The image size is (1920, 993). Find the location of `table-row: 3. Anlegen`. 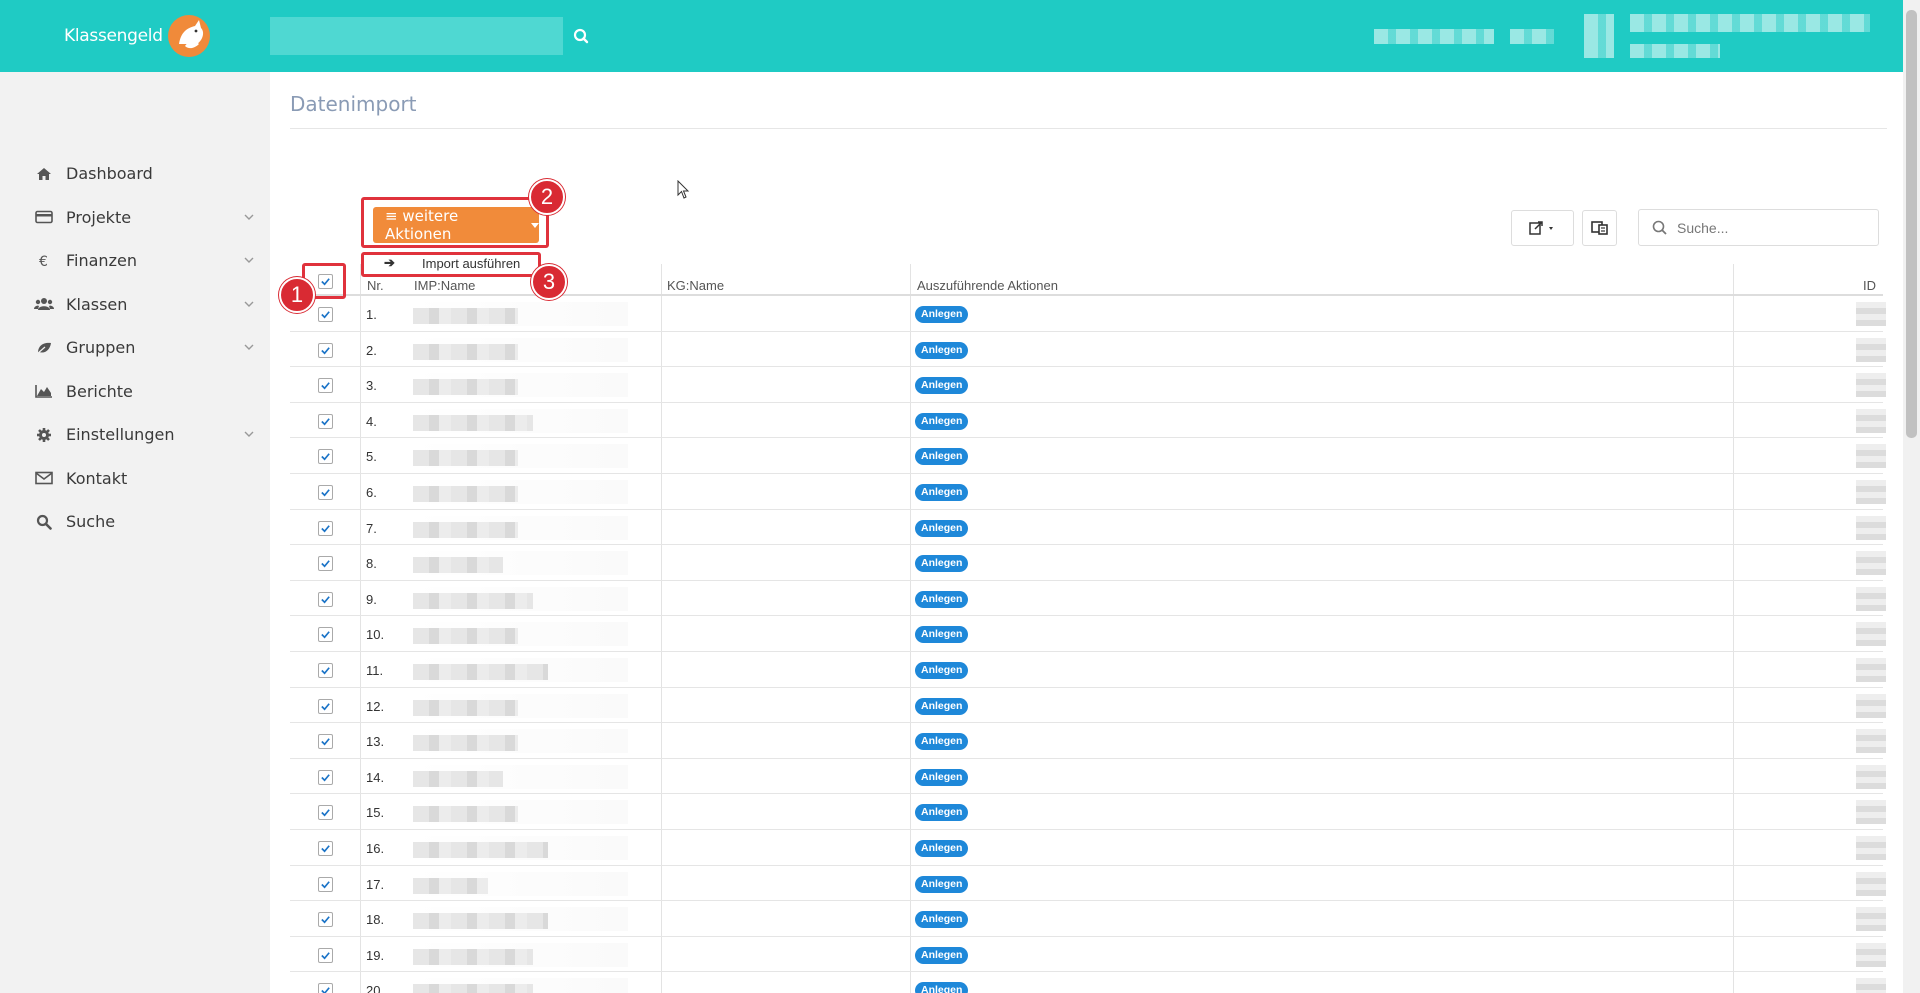

table-row: 3. Anlegen is located at coordinates (1088, 385).